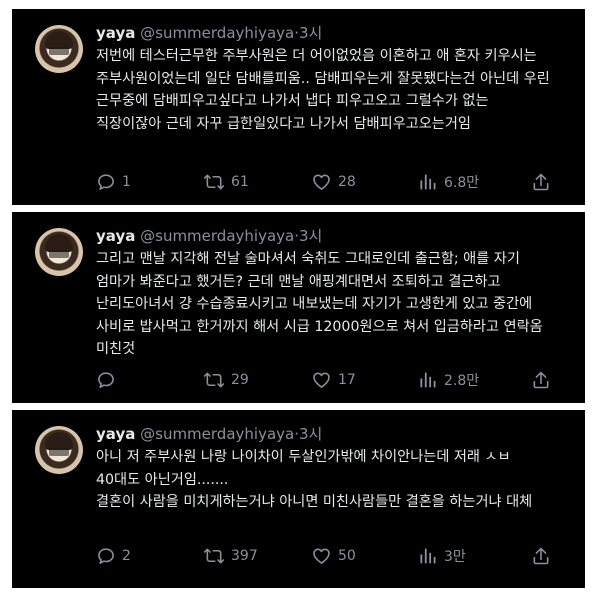 This screenshot has height=597, width=593. What do you see at coordinates (347, 380) in the screenshot?
I see `like-count: 17` at bounding box center [347, 380].